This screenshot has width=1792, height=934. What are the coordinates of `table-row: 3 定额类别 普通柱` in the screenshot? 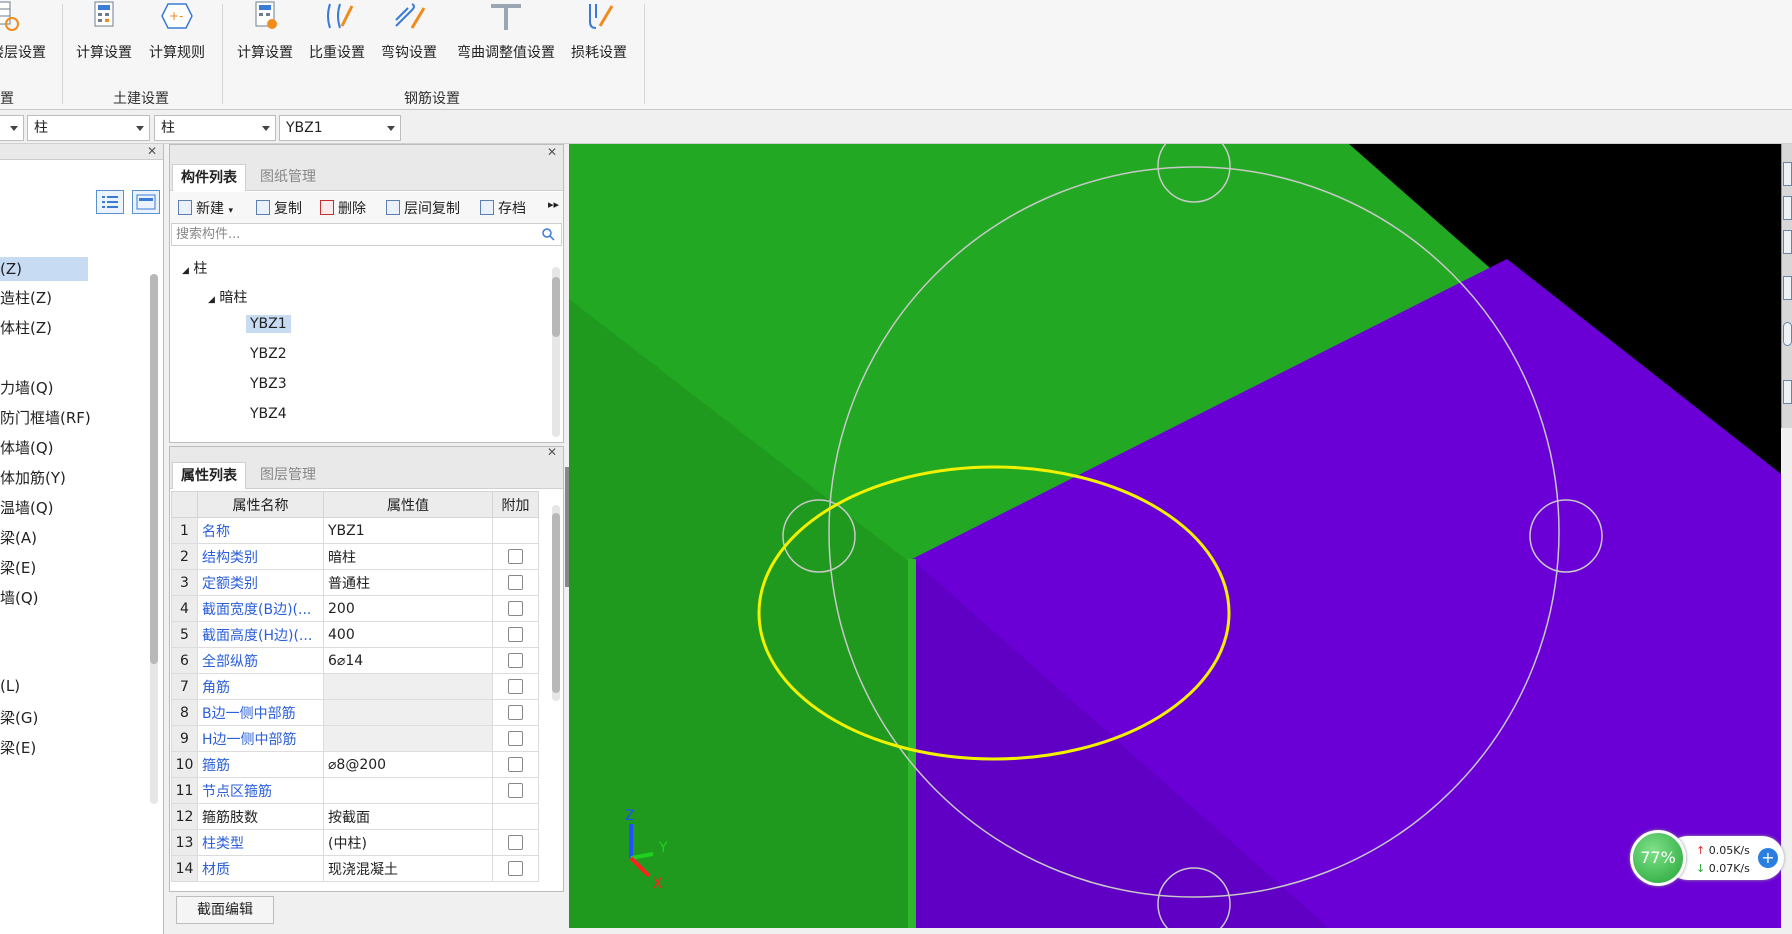 It's located at (355, 582).